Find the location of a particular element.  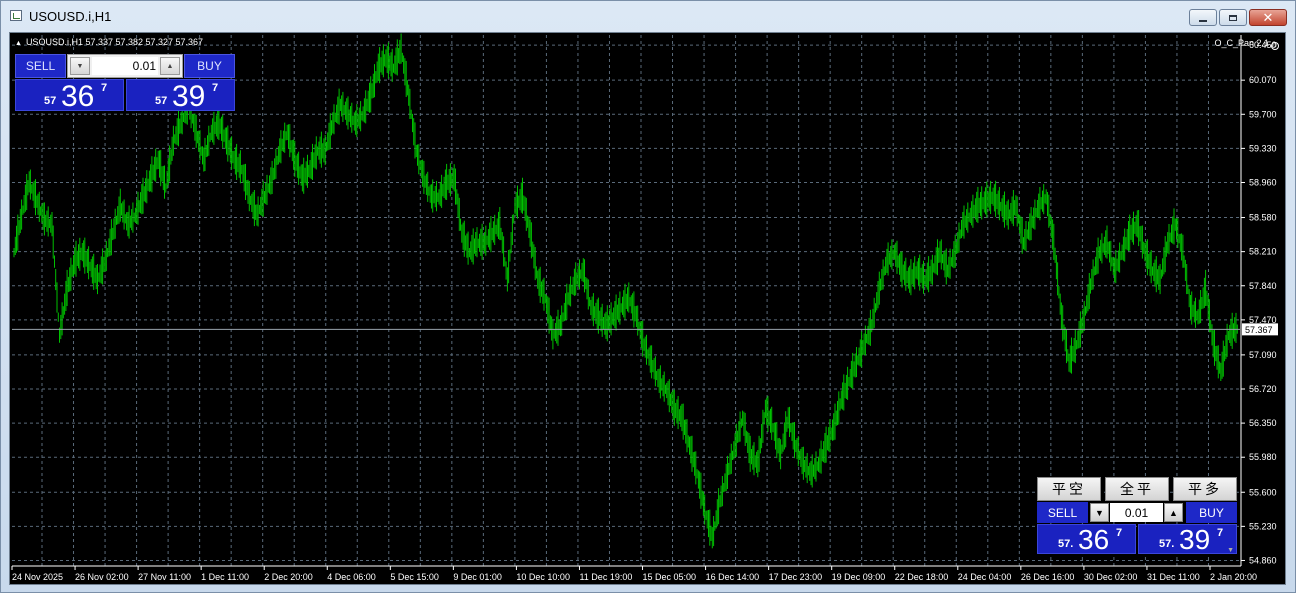

x-tick-label: 31 Dec 11:00 is located at coordinates (1173, 577).